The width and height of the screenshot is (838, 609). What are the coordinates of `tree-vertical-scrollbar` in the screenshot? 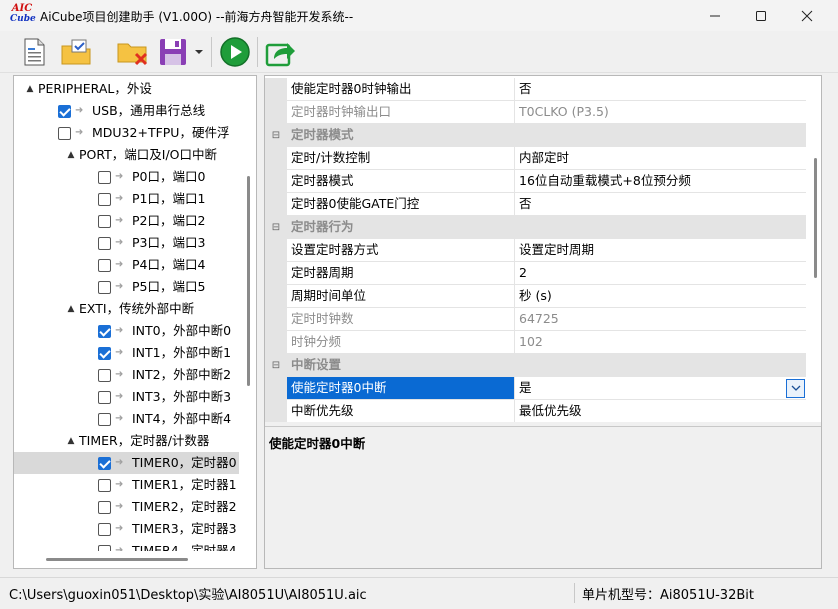 It's located at (248, 281).